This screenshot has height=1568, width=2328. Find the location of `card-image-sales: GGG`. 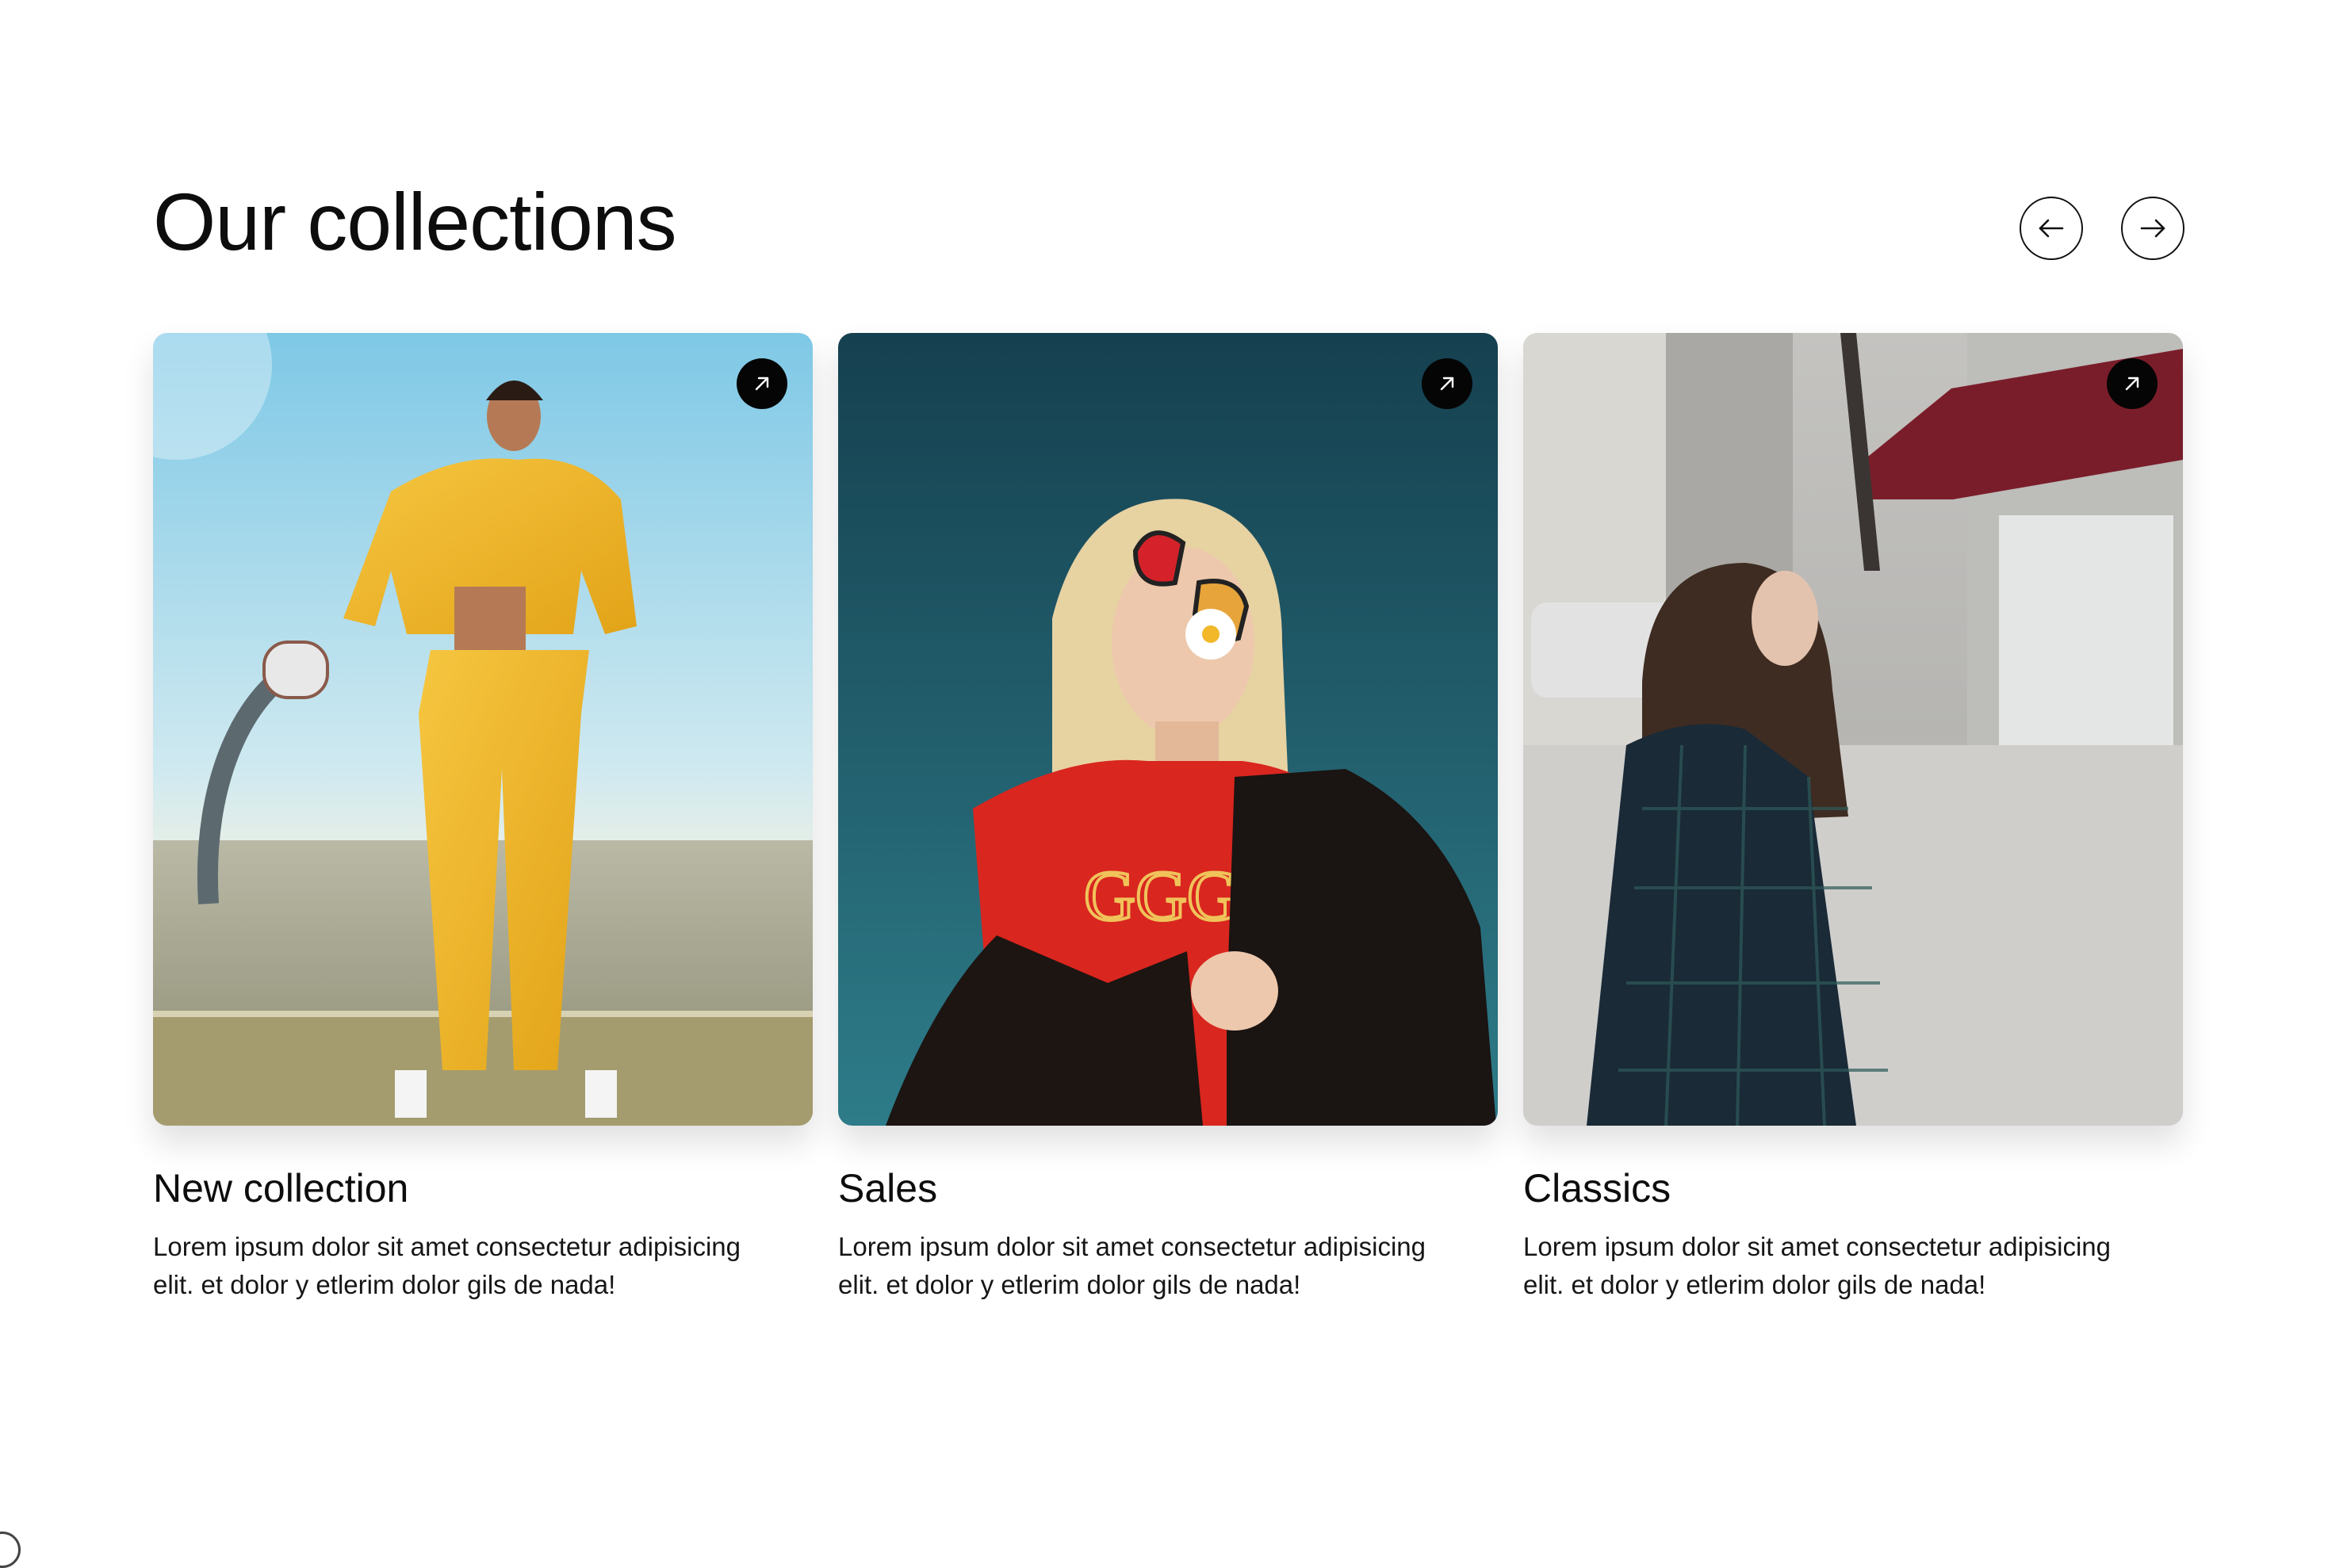

card-image-sales: GGG is located at coordinates (1168, 729).